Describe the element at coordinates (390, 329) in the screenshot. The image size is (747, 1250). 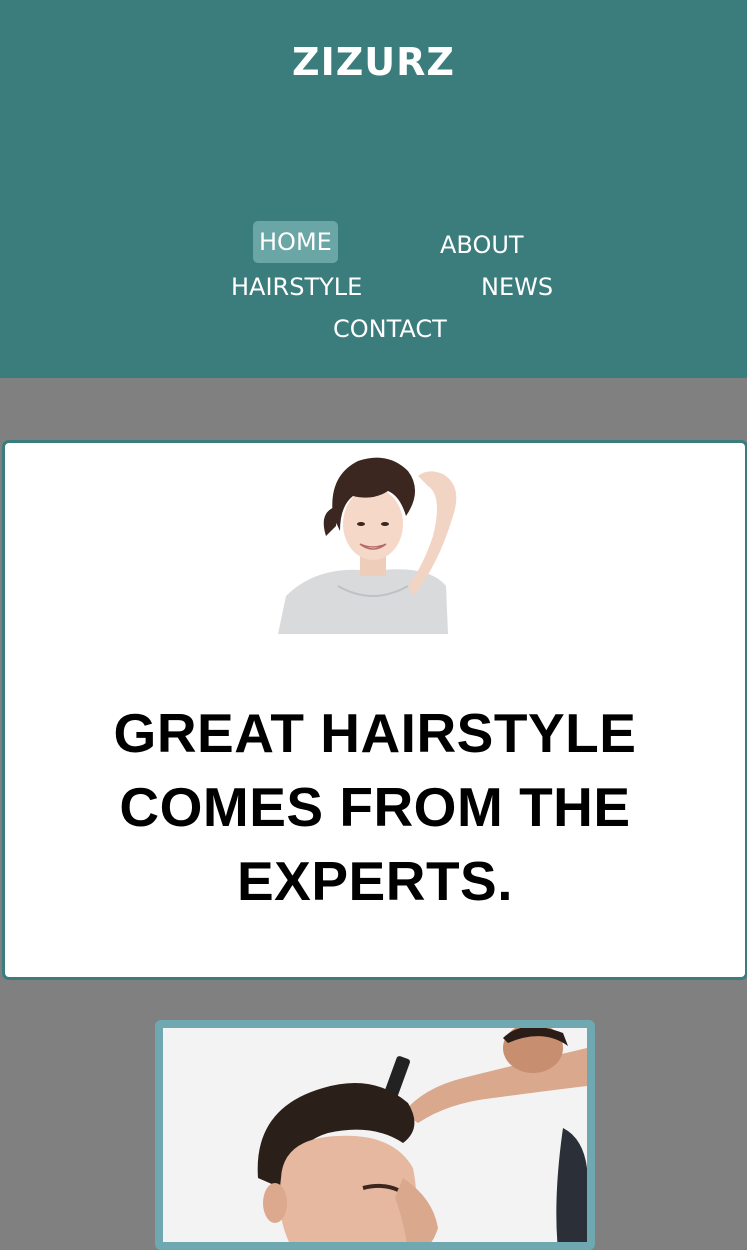
I see `nav-contact: CONTACT` at that location.